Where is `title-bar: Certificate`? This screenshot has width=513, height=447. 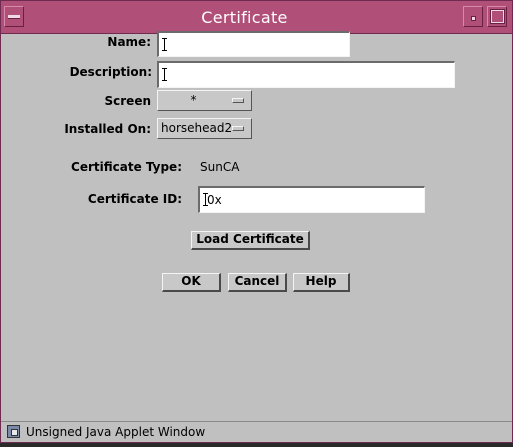 title-bar: Certificate is located at coordinates (256, 17).